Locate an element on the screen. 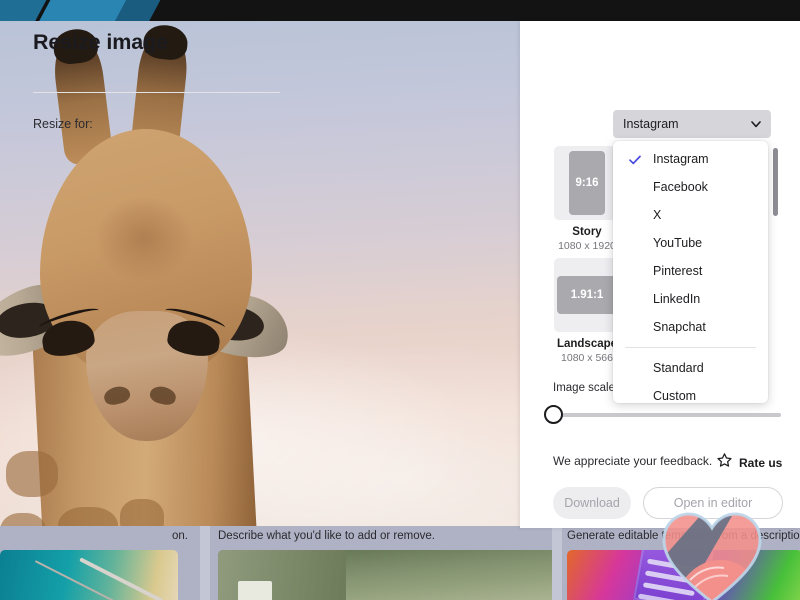  ratio-card-landscape: 1.91:1 Landscape 1080 x 566 is located at coordinates (587, 311).